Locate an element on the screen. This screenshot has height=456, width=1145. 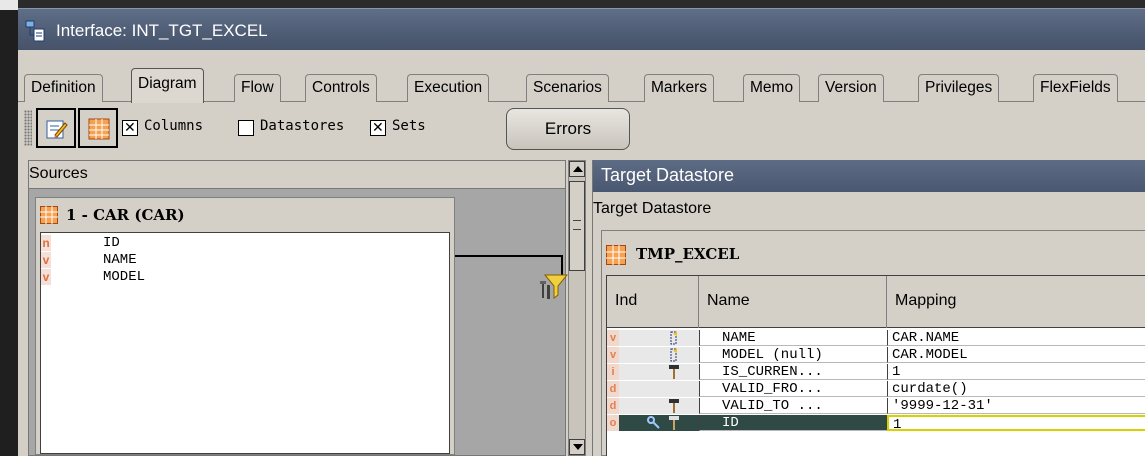
column-name: MODEL is located at coordinates (124, 277).